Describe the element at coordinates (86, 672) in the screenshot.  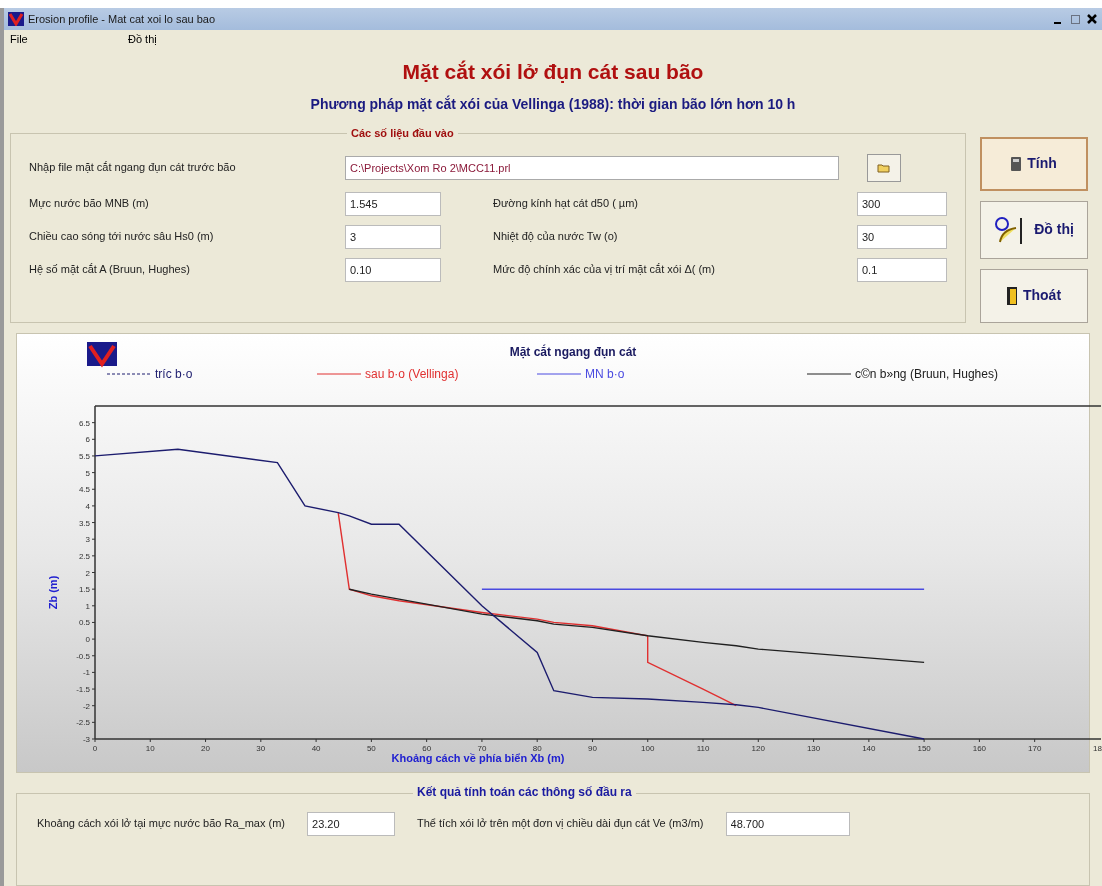
I see `tick-label: -1` at that location.